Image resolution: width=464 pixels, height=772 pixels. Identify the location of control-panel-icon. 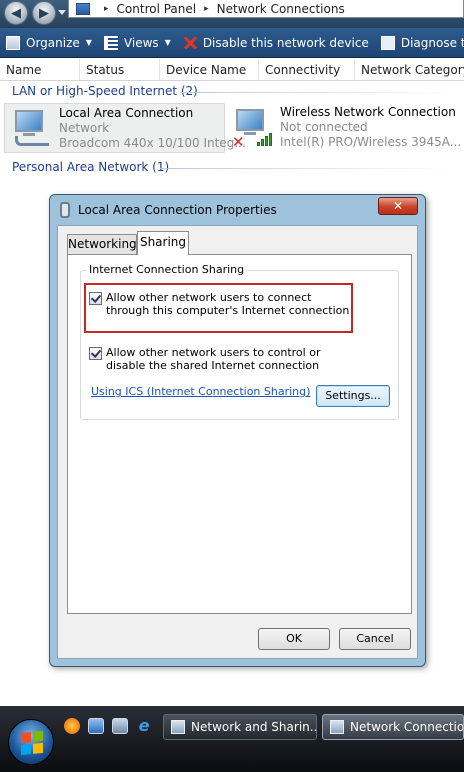
(83, 8).